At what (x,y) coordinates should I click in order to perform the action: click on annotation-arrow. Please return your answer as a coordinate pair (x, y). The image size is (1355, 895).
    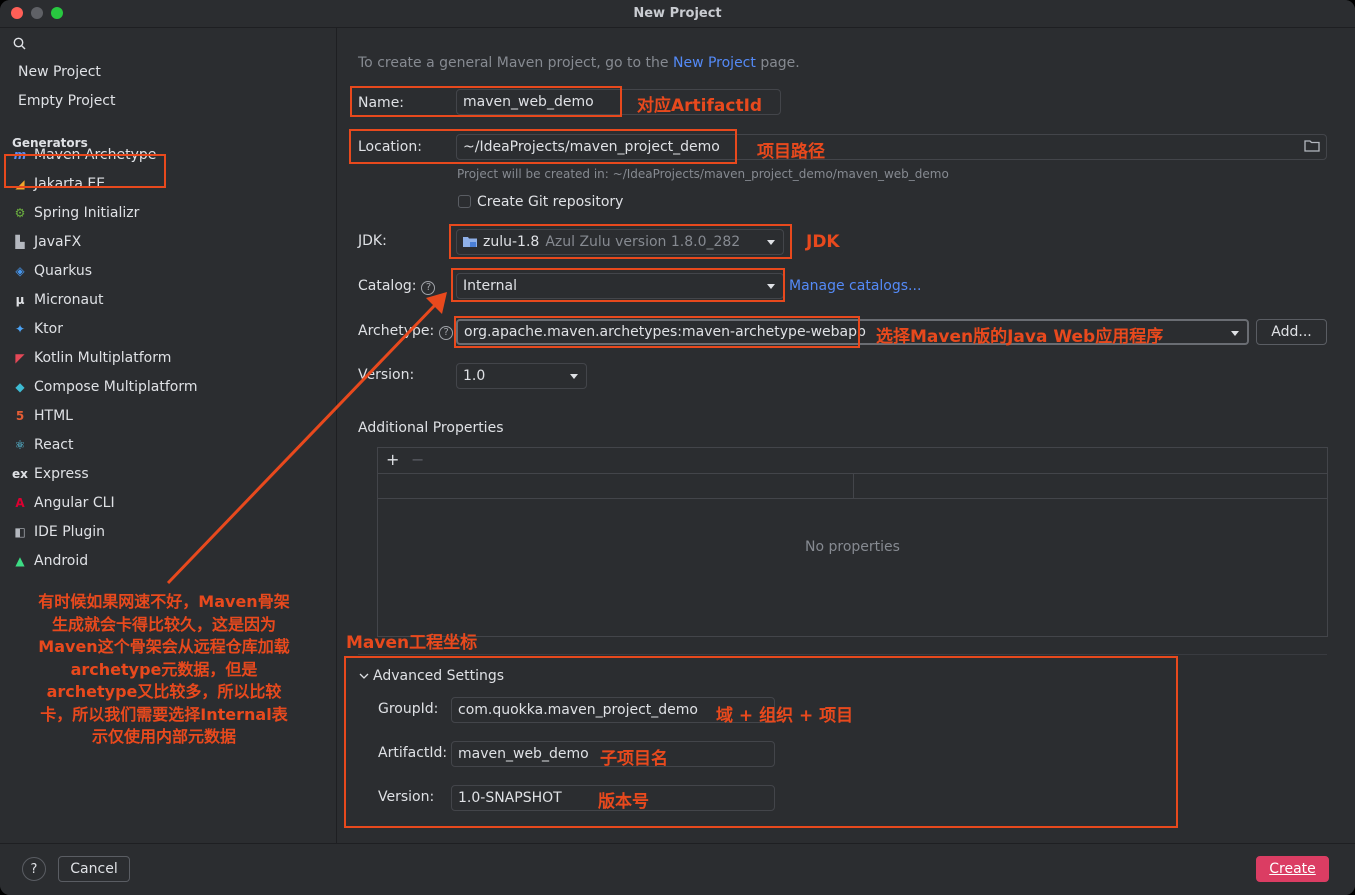
    Looking at the image, I should click on (306, 438).